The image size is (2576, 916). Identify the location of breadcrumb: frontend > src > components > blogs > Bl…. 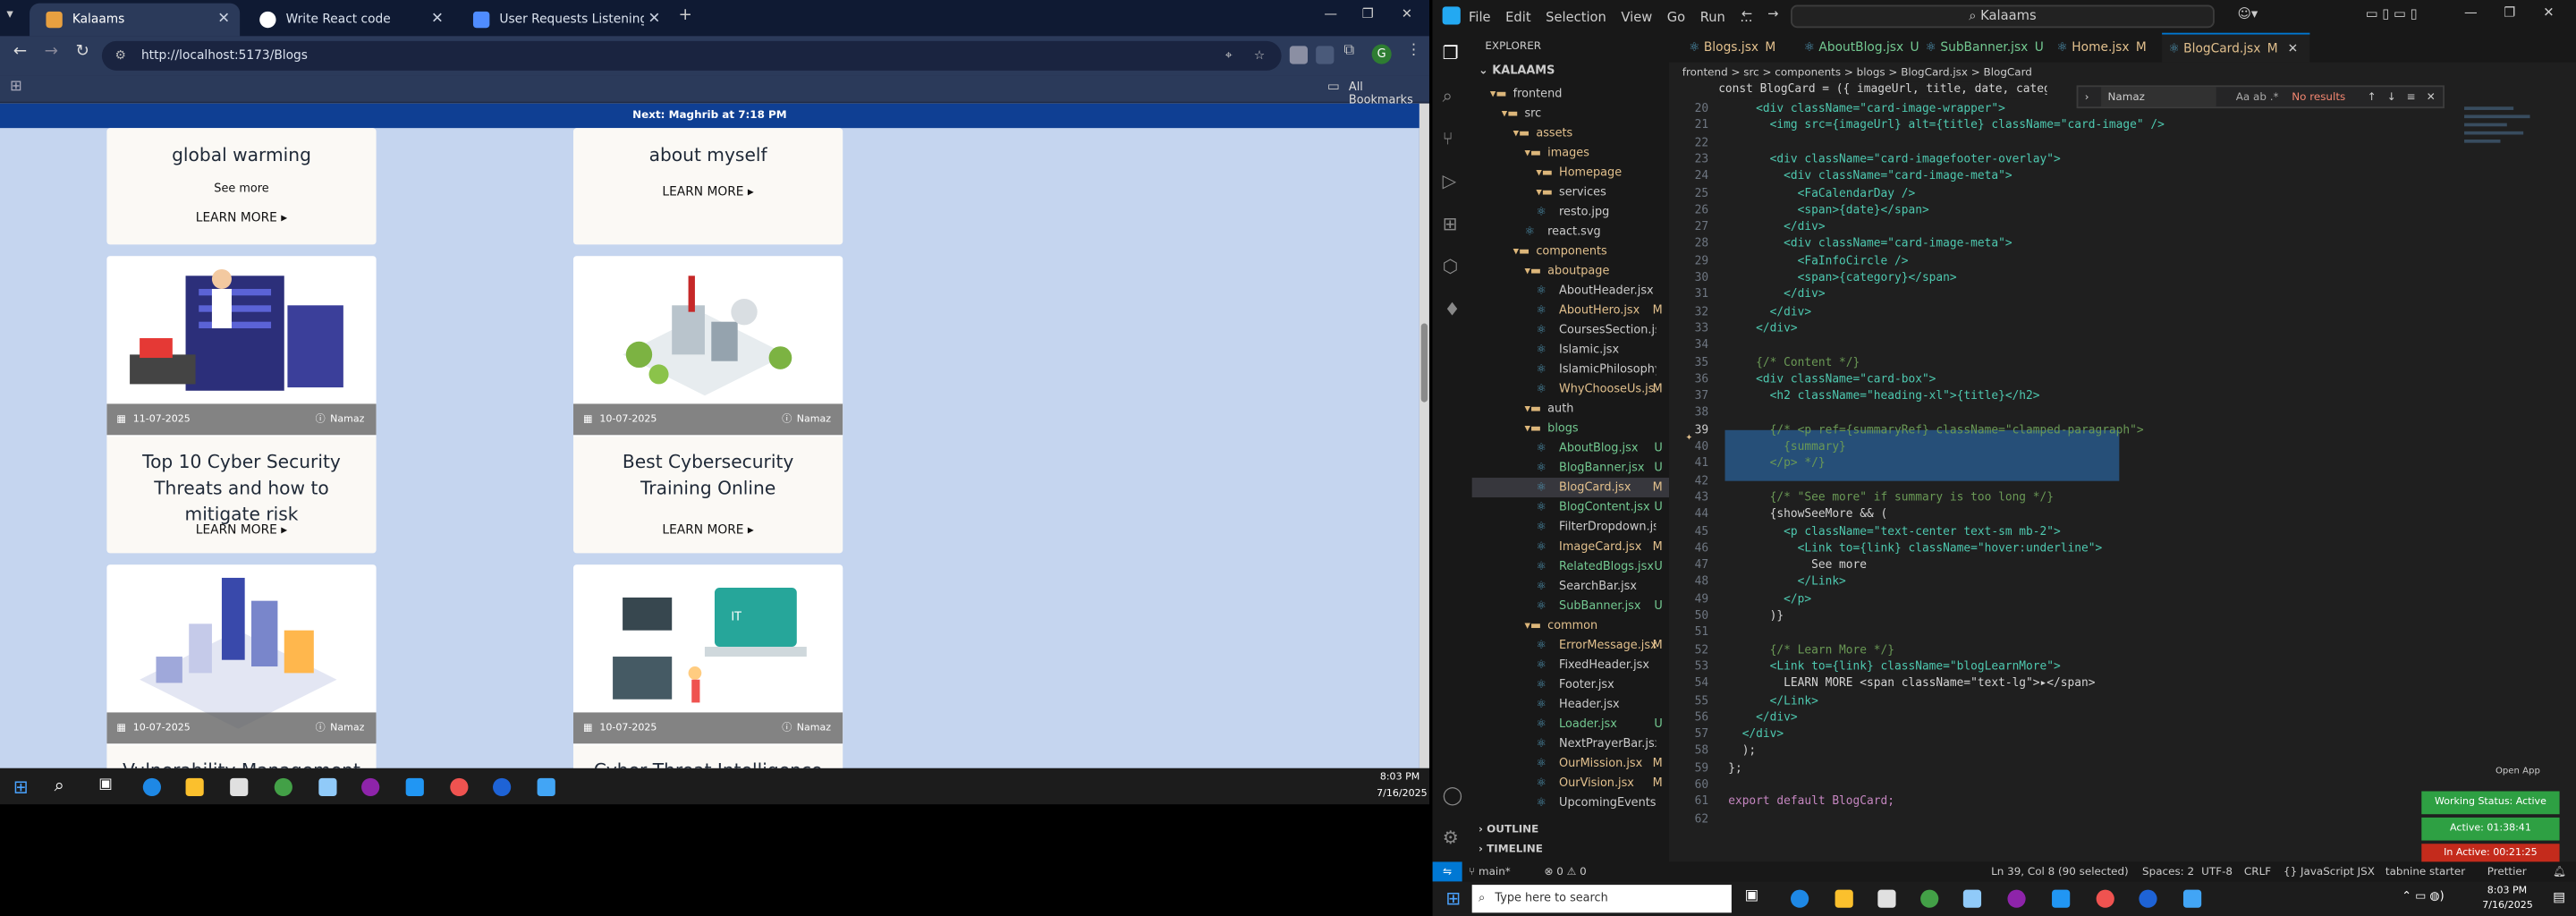
(2122, 72).